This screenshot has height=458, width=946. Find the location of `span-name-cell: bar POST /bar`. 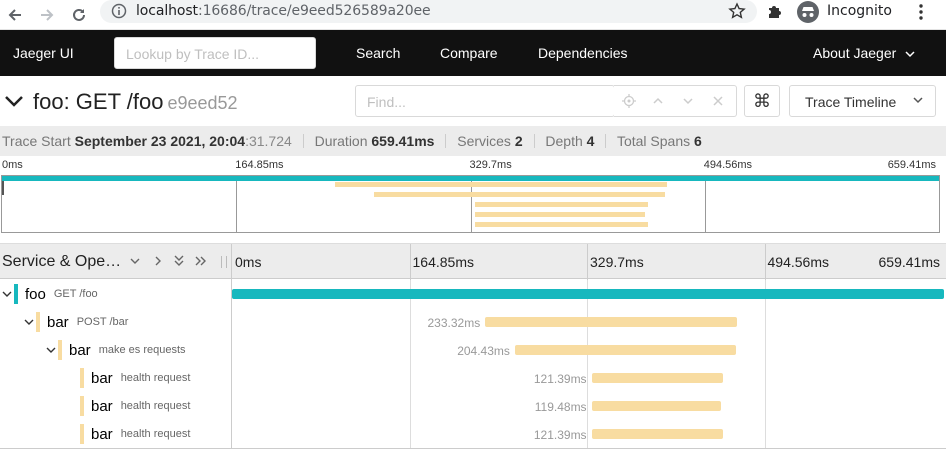

span-name-cell: bar POST /bar is located at coordinates (75, 322).